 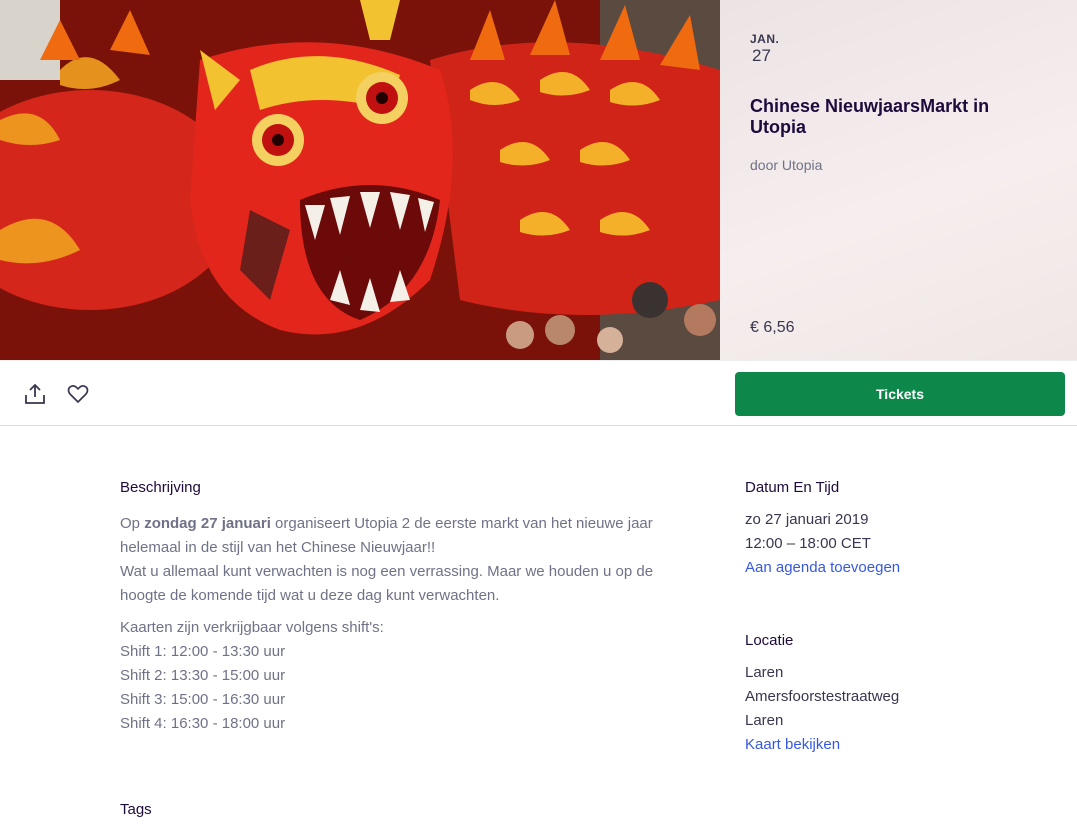 I want to click on action-bar: Tickets, so click(x=538, y=393).